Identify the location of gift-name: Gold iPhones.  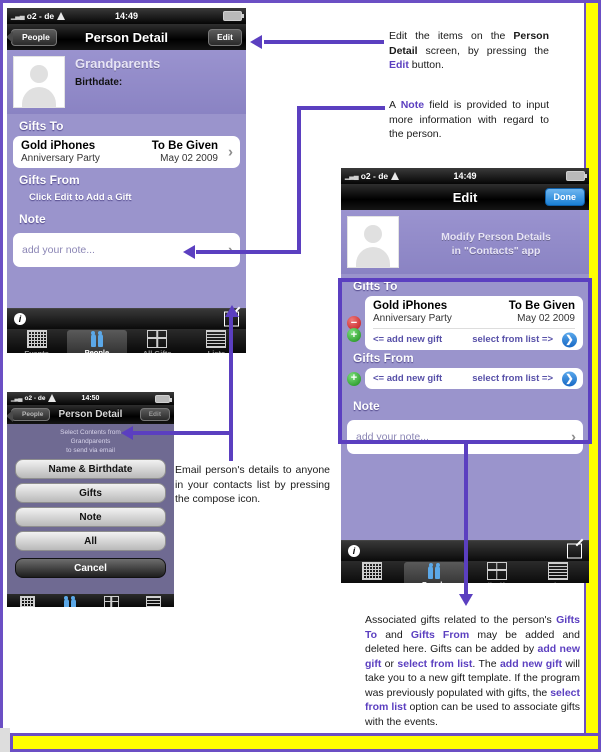
(58, 146).